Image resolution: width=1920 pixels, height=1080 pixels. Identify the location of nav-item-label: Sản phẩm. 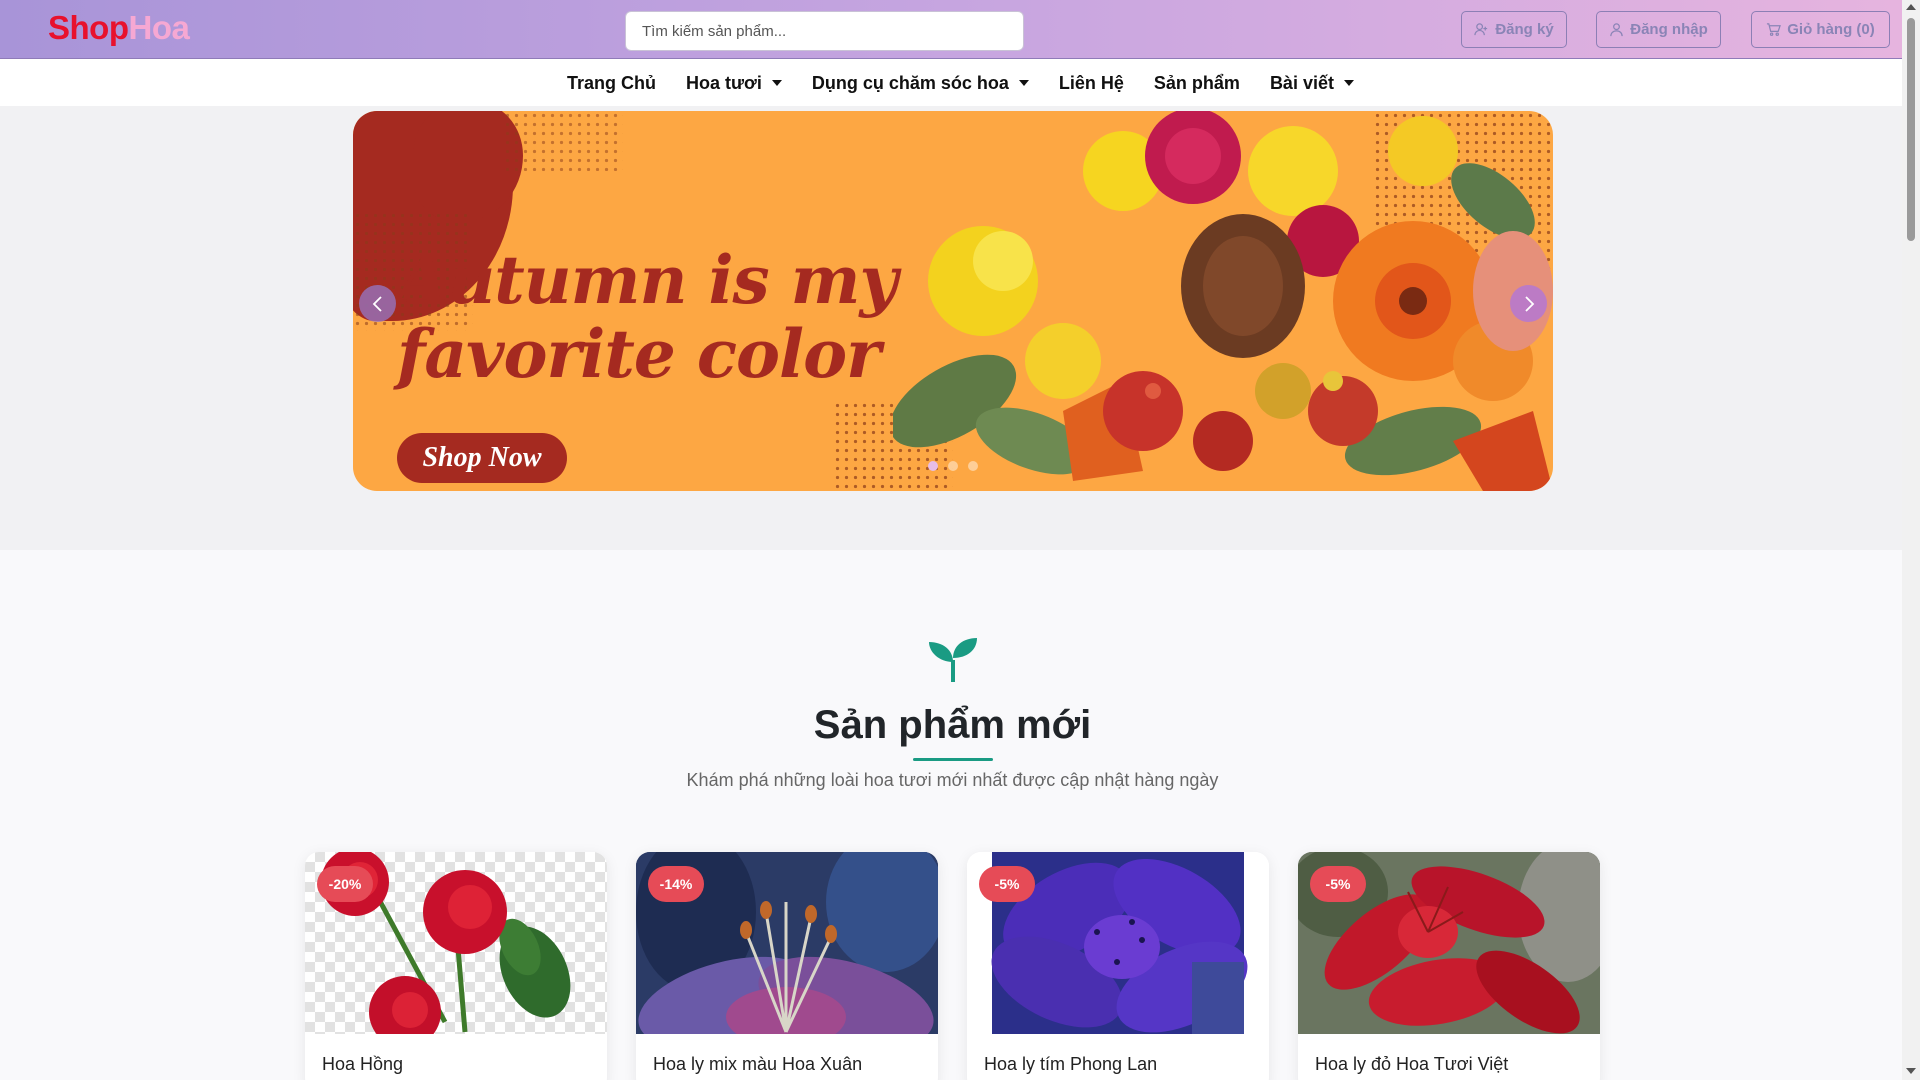
(1196, 82).